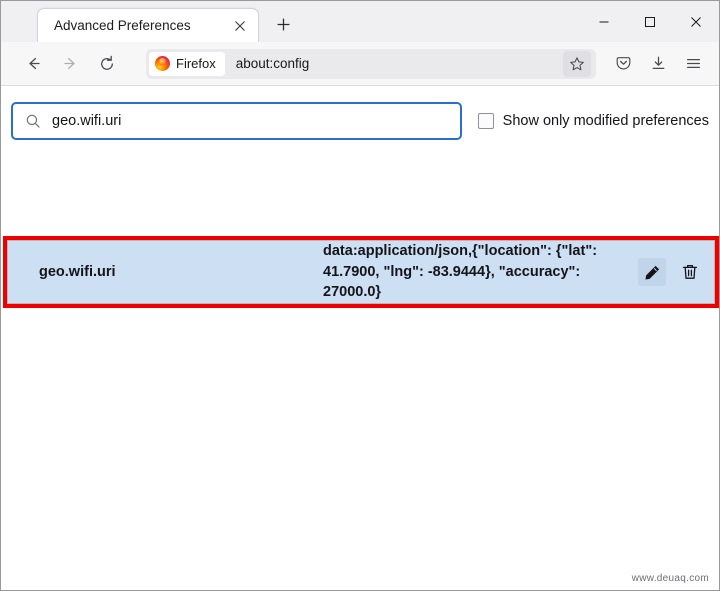 Image resolution: width=720 pixels, height=591 pixels. I want to click on search-icon, so click(33, 121).